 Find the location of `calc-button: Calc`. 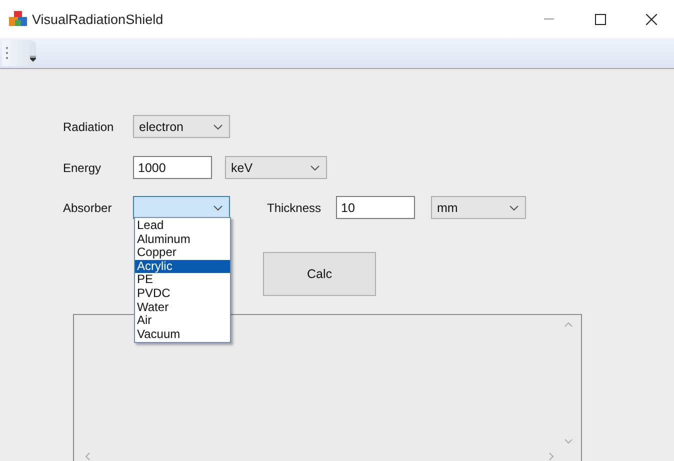

calc-button: Calc is located at coordinates (319, 274).